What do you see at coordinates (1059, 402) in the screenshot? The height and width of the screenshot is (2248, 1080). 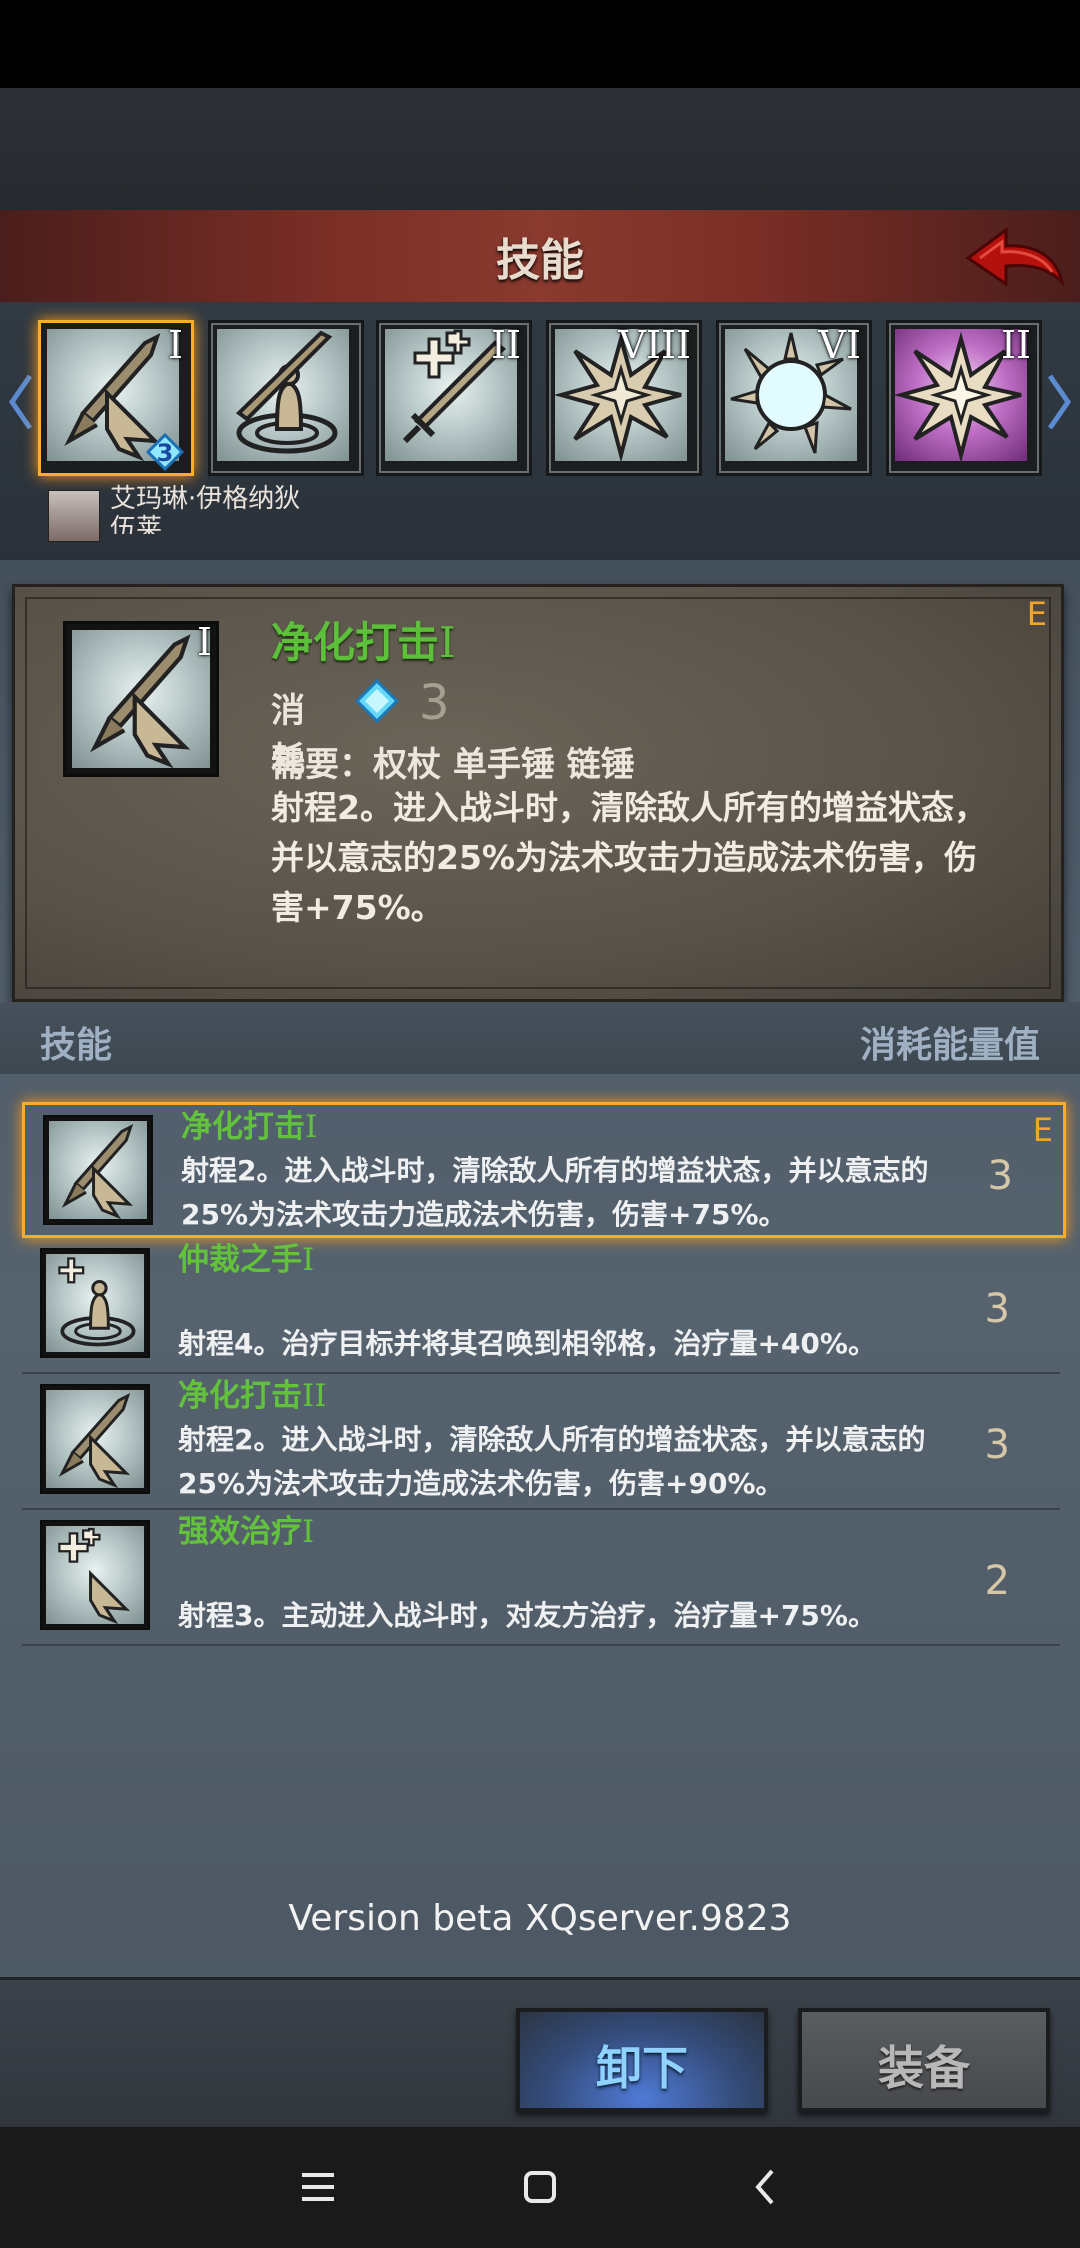 I see `scroll-right-icon` at bounding box center [1059, 402].